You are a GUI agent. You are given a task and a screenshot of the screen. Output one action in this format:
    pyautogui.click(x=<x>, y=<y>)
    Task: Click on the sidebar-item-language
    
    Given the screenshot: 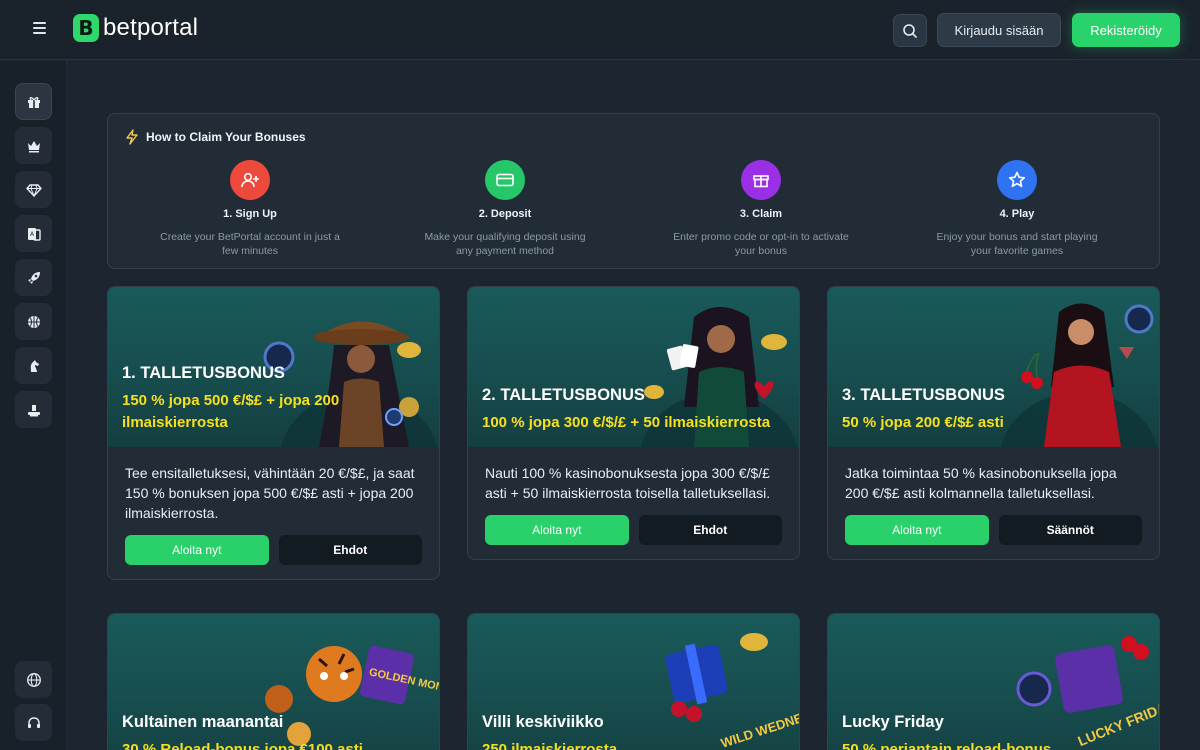 What is the action you would take?
    pyautogui.click(x=33, y=679)
    